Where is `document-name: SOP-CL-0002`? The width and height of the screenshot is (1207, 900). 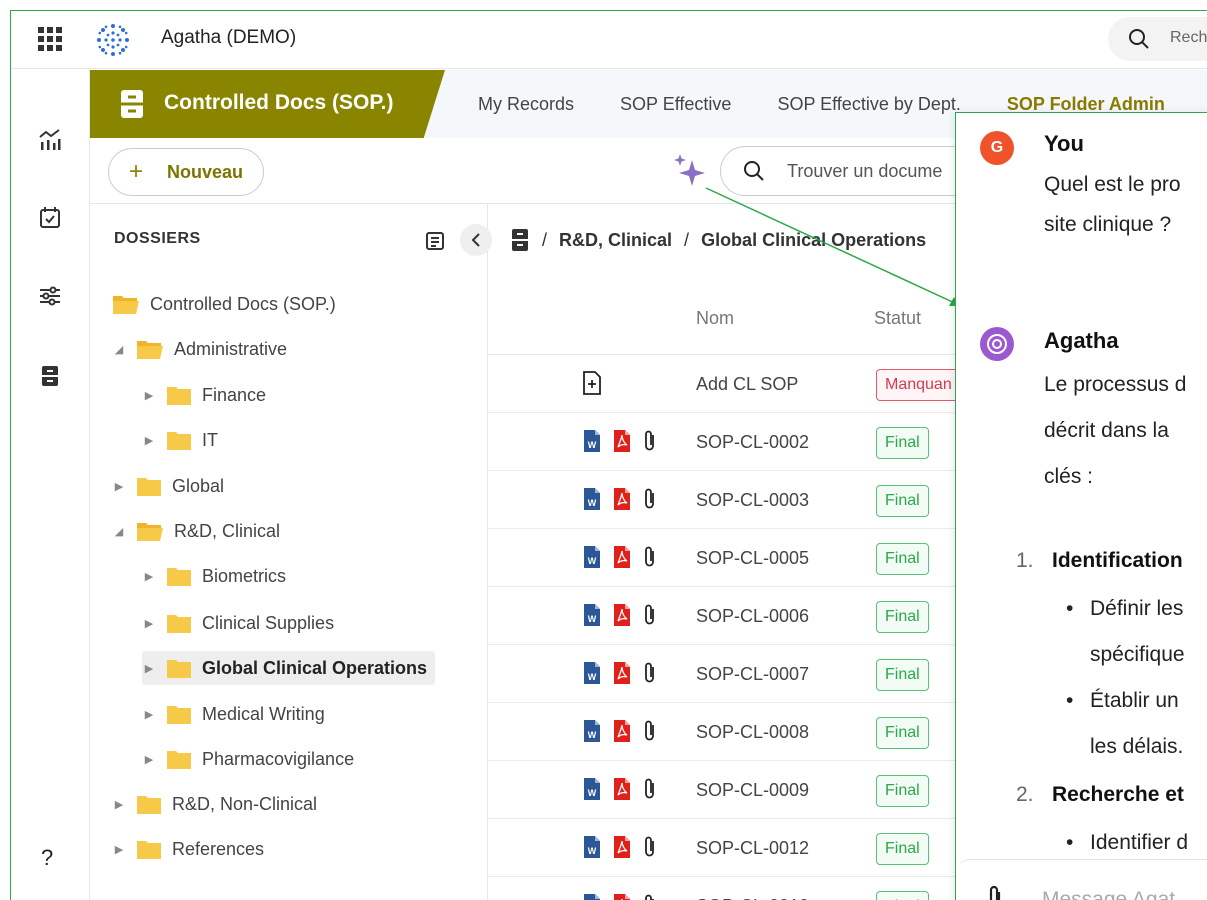 document-name: SOP-CL-0002 is located at coordinates (752, 442).